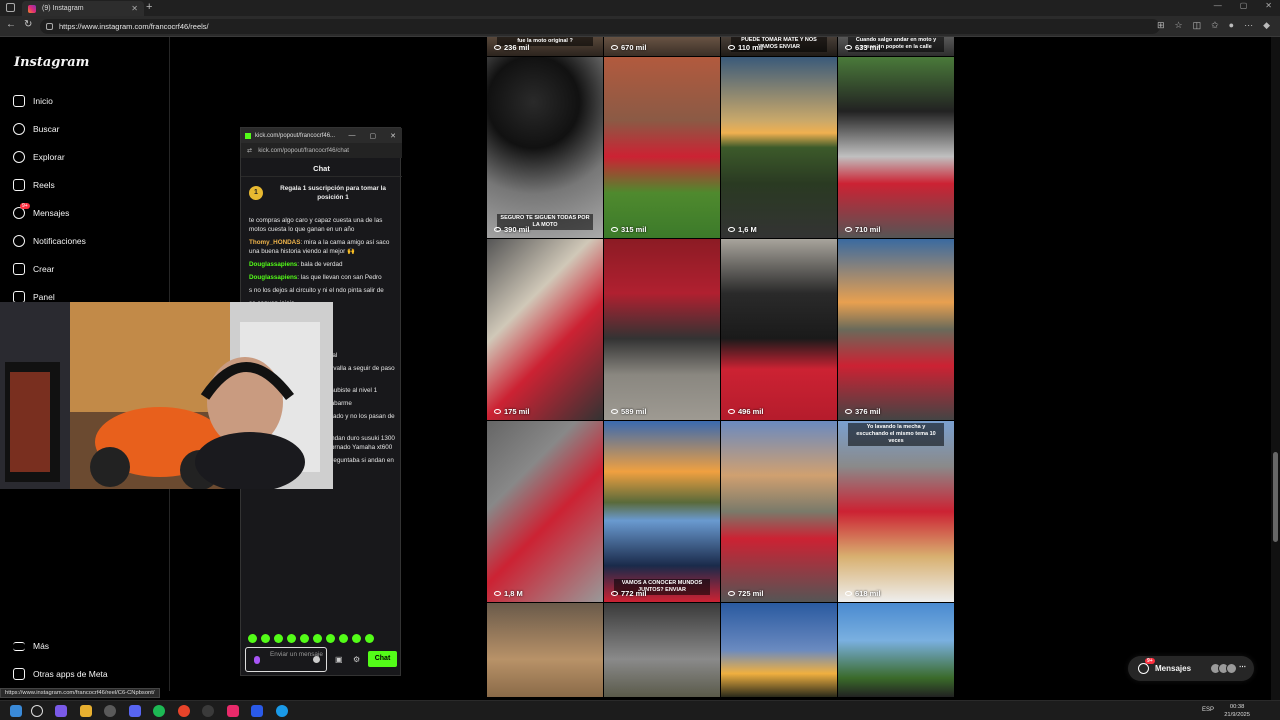 The height and width of the screenshot is (720, 1280). Describe the element at coordinates (83, 8) in the screenshot. I see `browser-tab: (9) Instagram ✕` at that location.